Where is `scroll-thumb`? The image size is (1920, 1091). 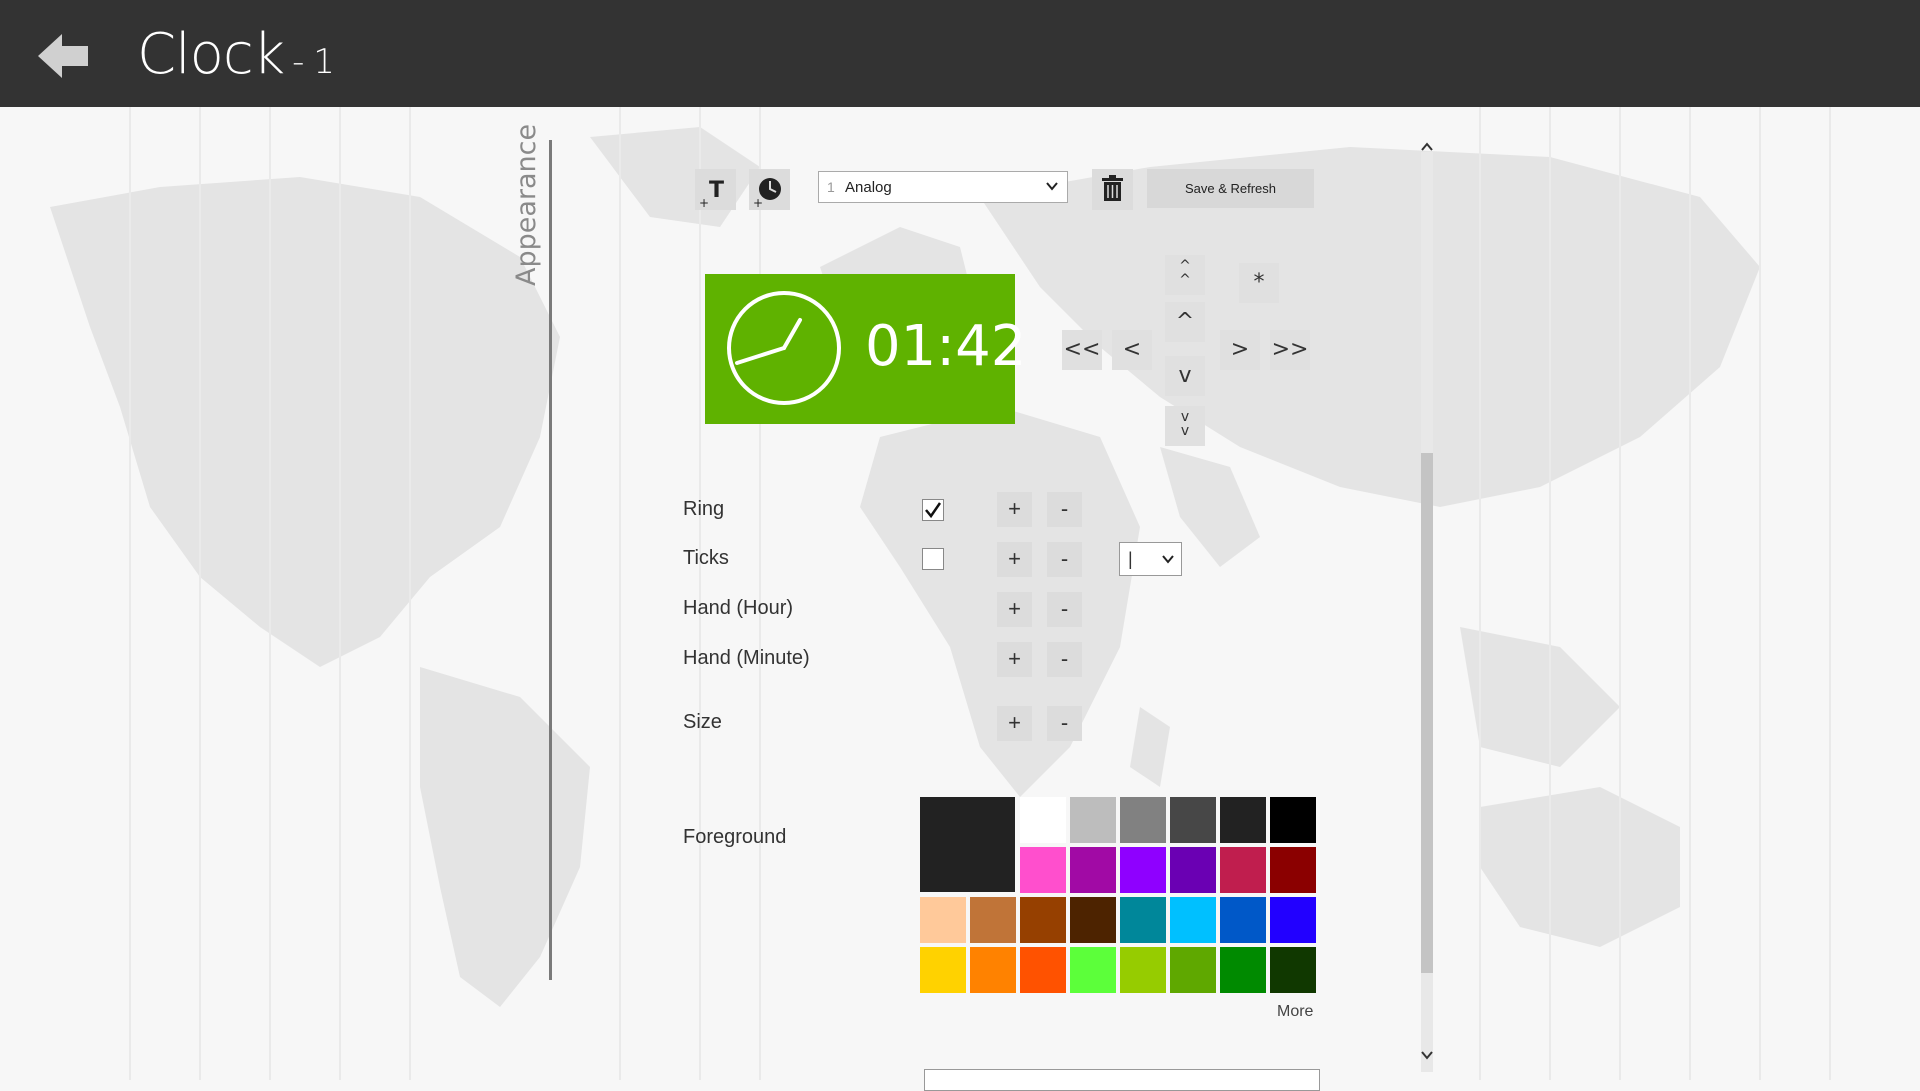 scroll-thumb is located at coordinates (1427, 713).